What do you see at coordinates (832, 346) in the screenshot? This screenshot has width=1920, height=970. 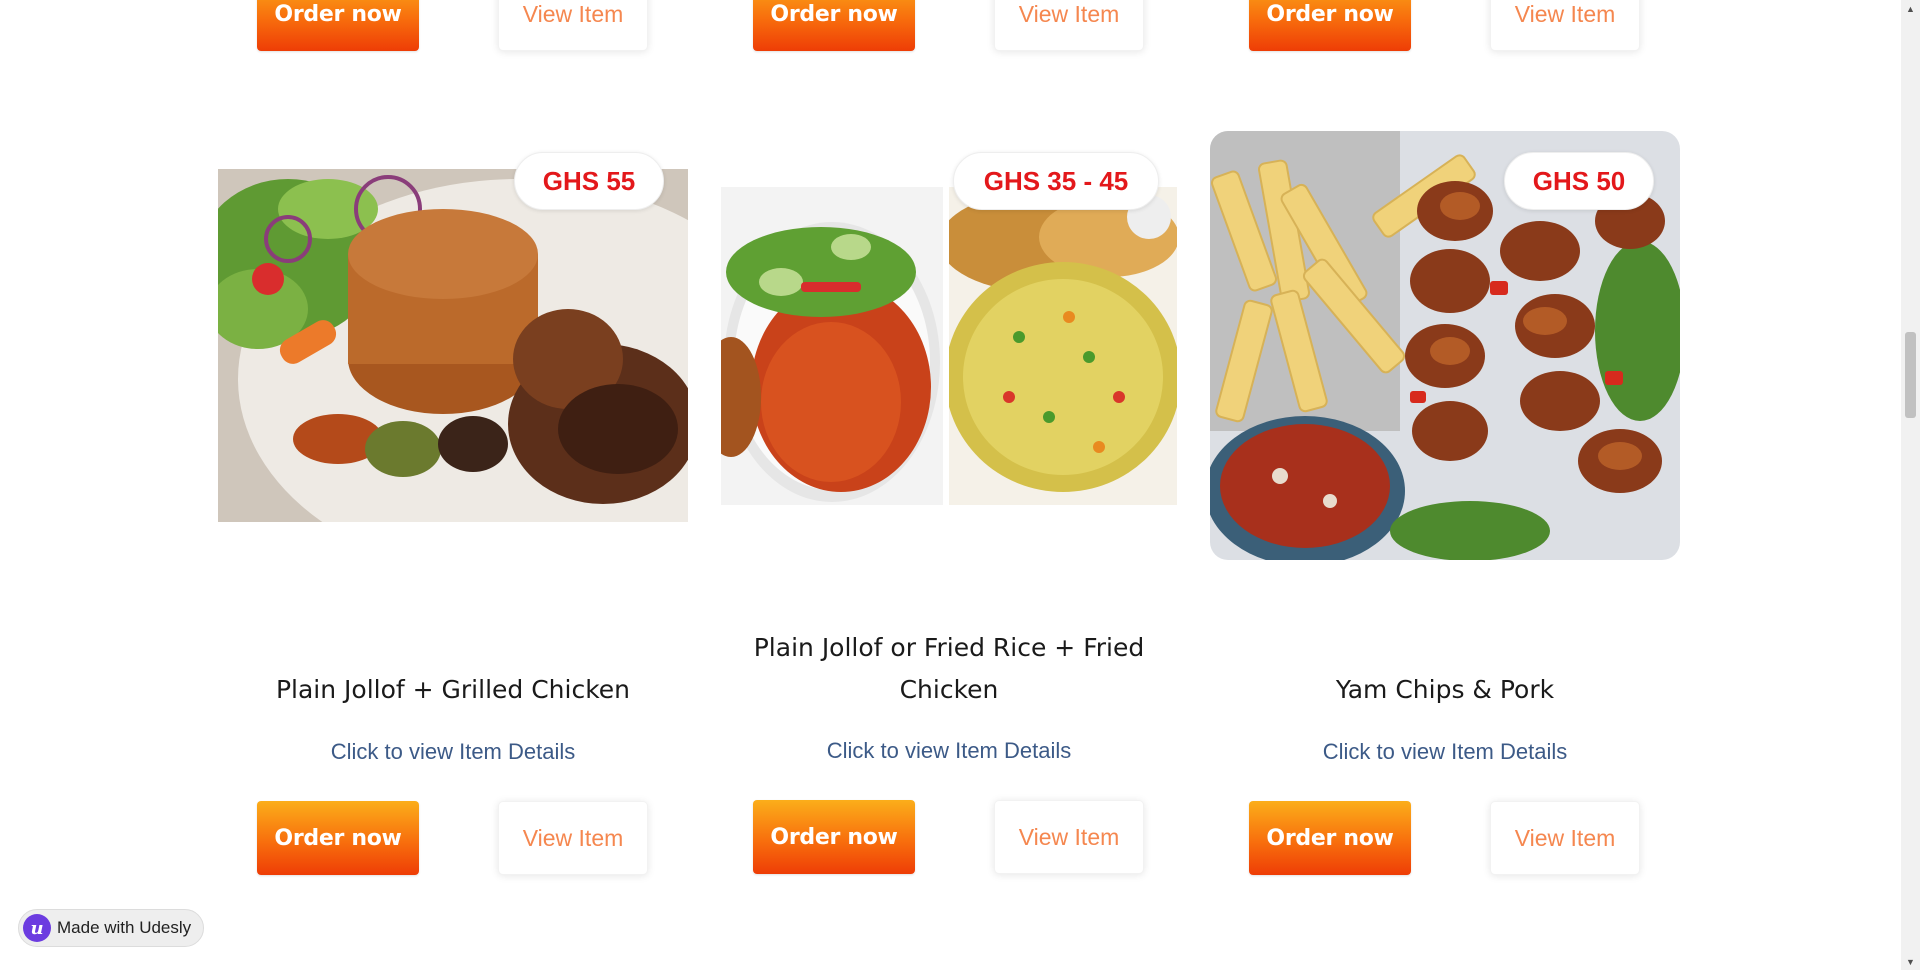 I see `jollof-rice-image` at bounding box center [832, 346].